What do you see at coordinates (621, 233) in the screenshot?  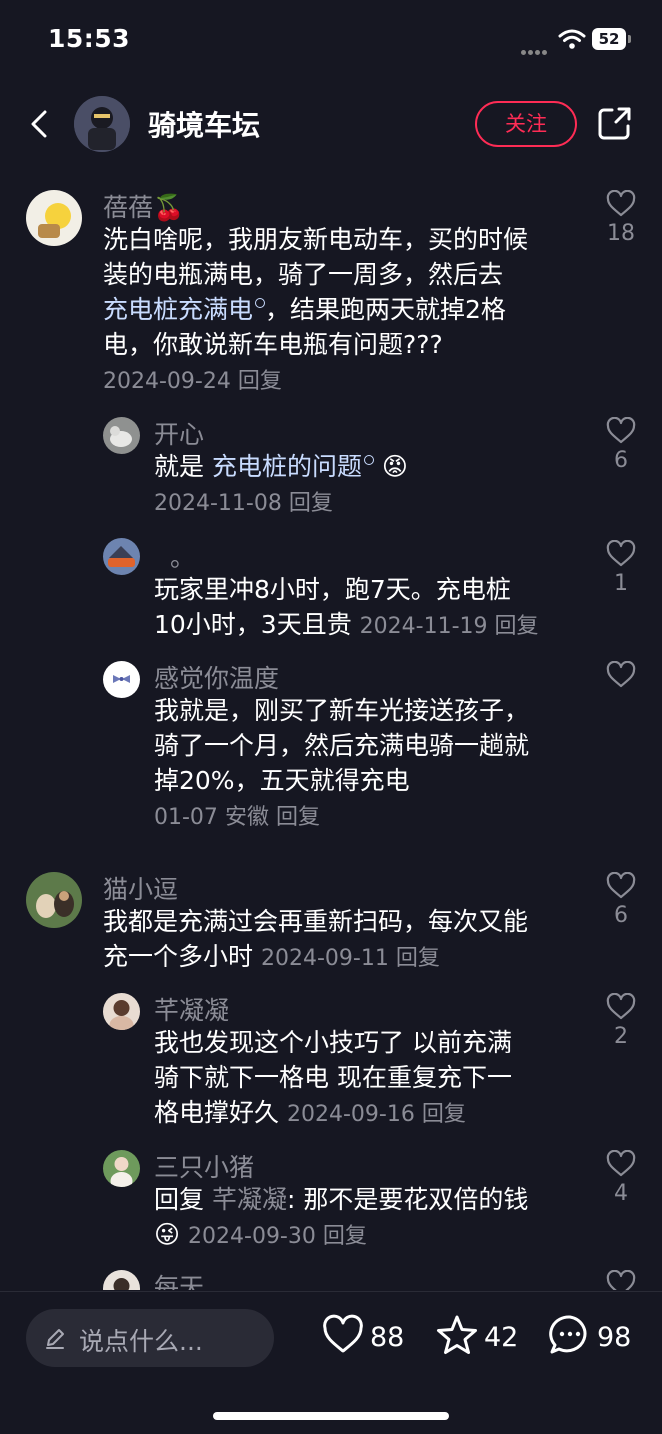 I see `like-count: 18` at bounding box center [621, 233].